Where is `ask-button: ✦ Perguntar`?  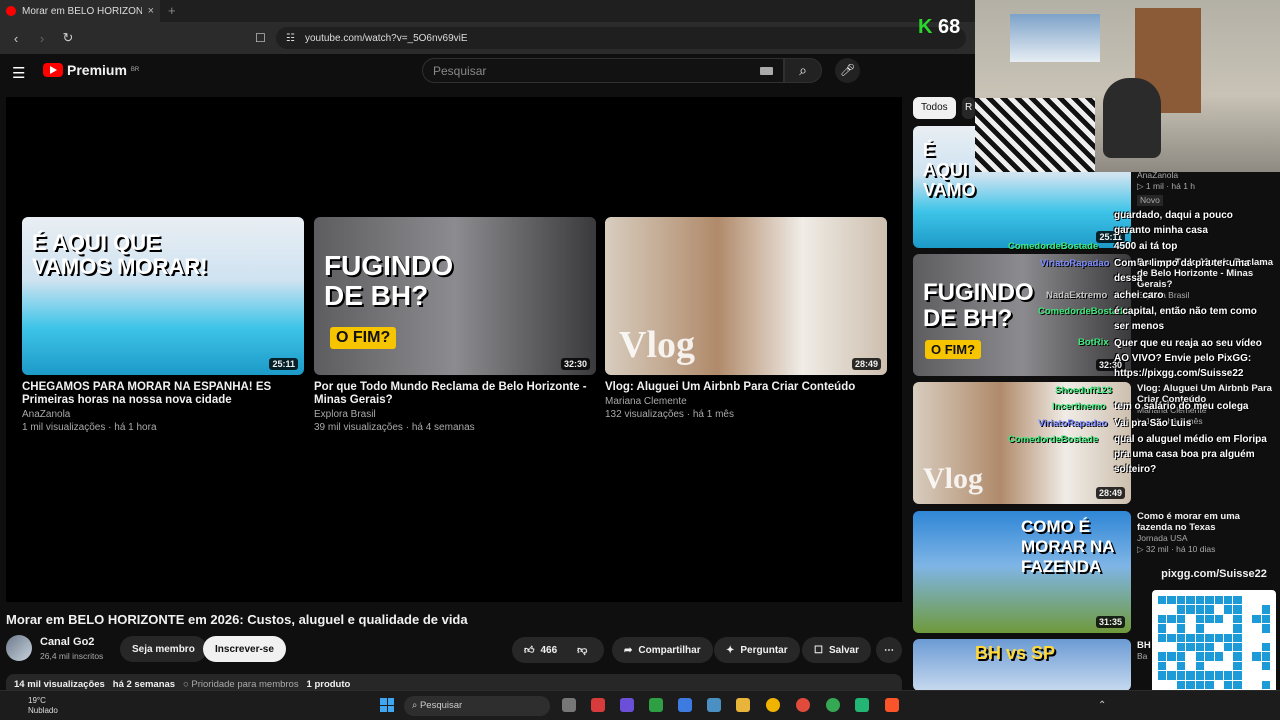 ask-button: ✦ Perguntar is located at coordinates (757, 650).